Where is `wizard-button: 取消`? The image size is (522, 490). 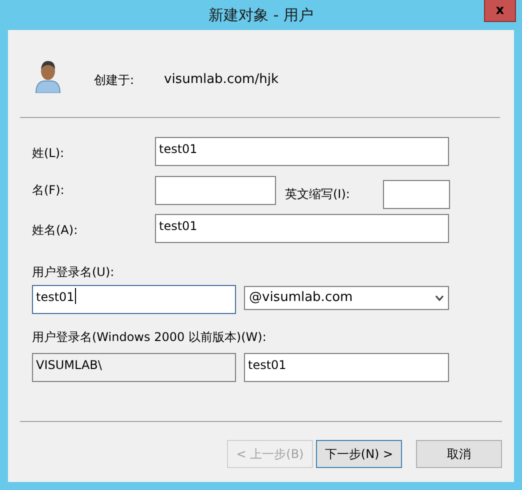 wizard-button: 取消 is located at coordinates (459, 454).